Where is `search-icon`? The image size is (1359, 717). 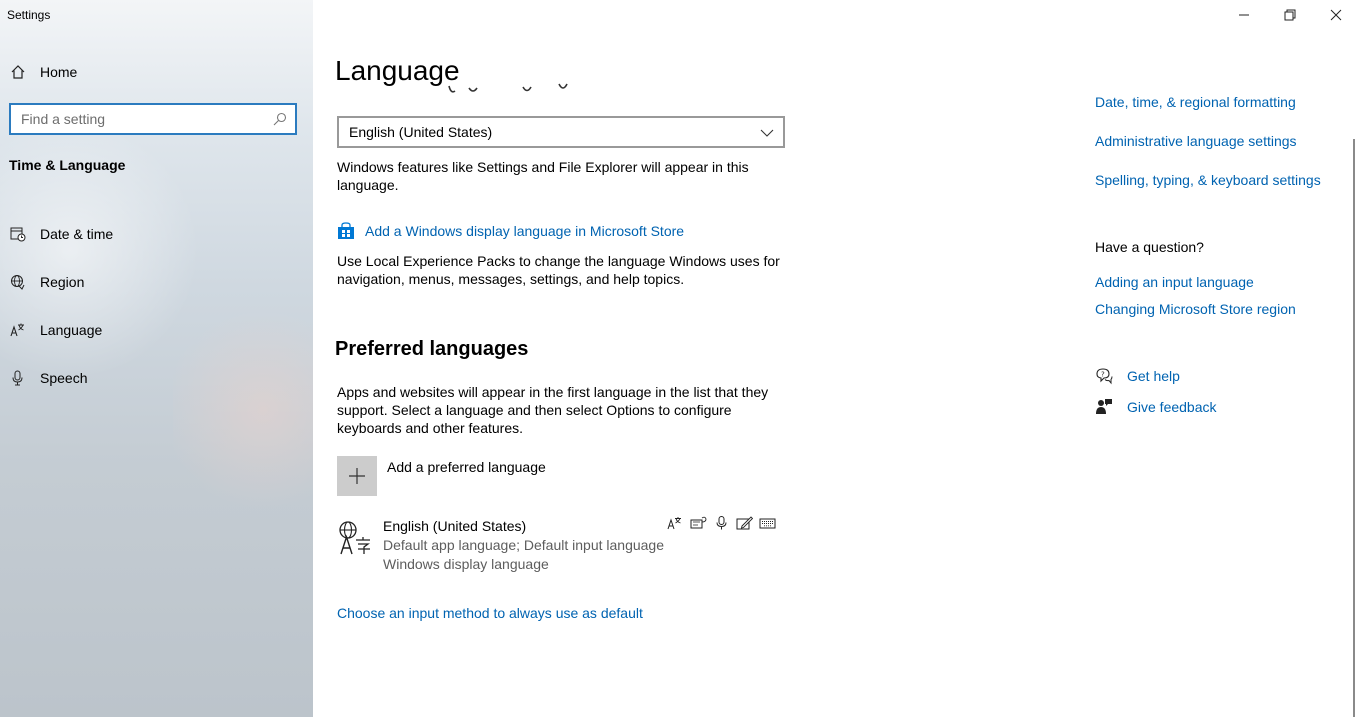
search-icon is located at coordinates (280, 119).